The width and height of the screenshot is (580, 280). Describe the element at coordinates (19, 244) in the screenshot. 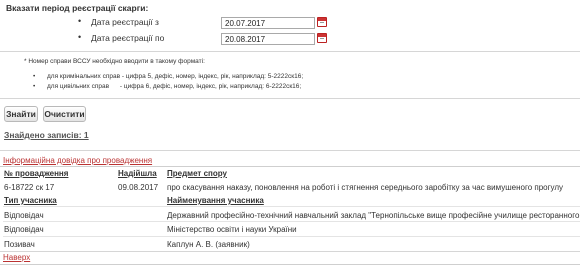

I see `participant-type: Позивач` at that location.